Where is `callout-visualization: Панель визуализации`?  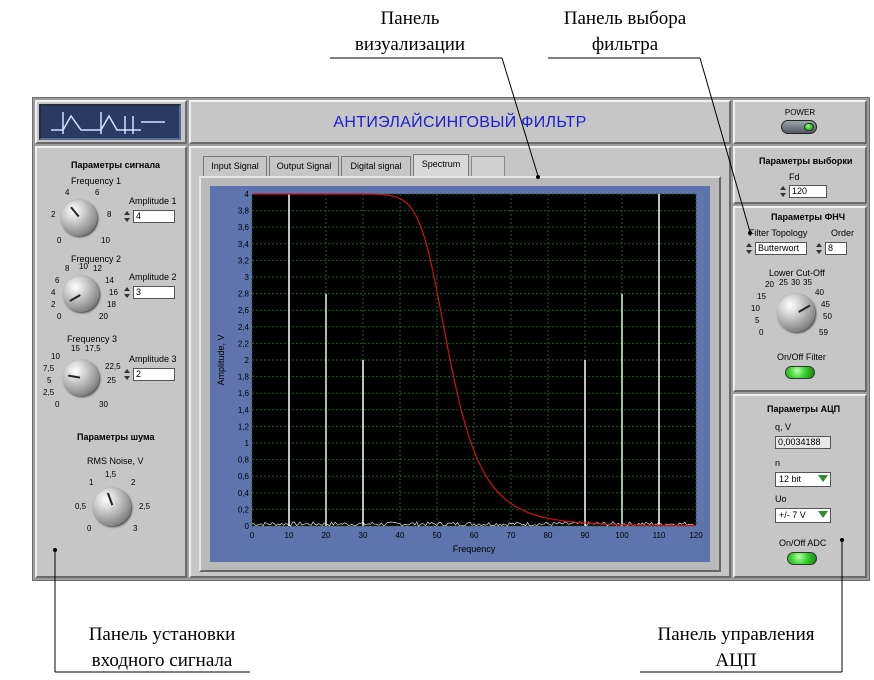
callout-visualization: Панель визуализации is located at coordinates (410, 32).